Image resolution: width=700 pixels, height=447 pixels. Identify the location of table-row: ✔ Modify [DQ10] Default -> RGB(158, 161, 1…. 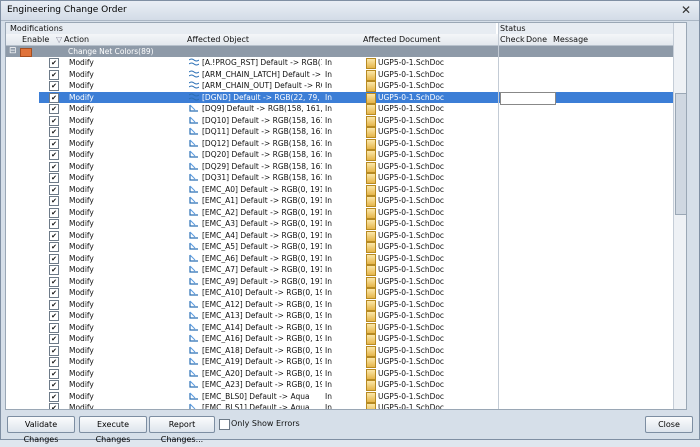
(346, 121).